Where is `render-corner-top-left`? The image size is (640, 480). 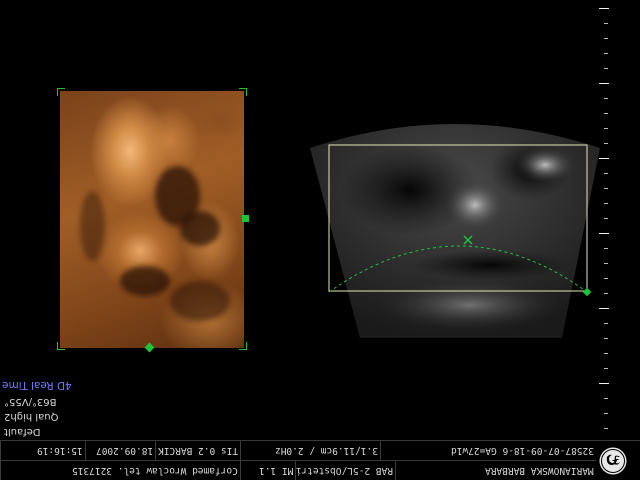 render-corner-top-left is located at coordinates (61, 92).